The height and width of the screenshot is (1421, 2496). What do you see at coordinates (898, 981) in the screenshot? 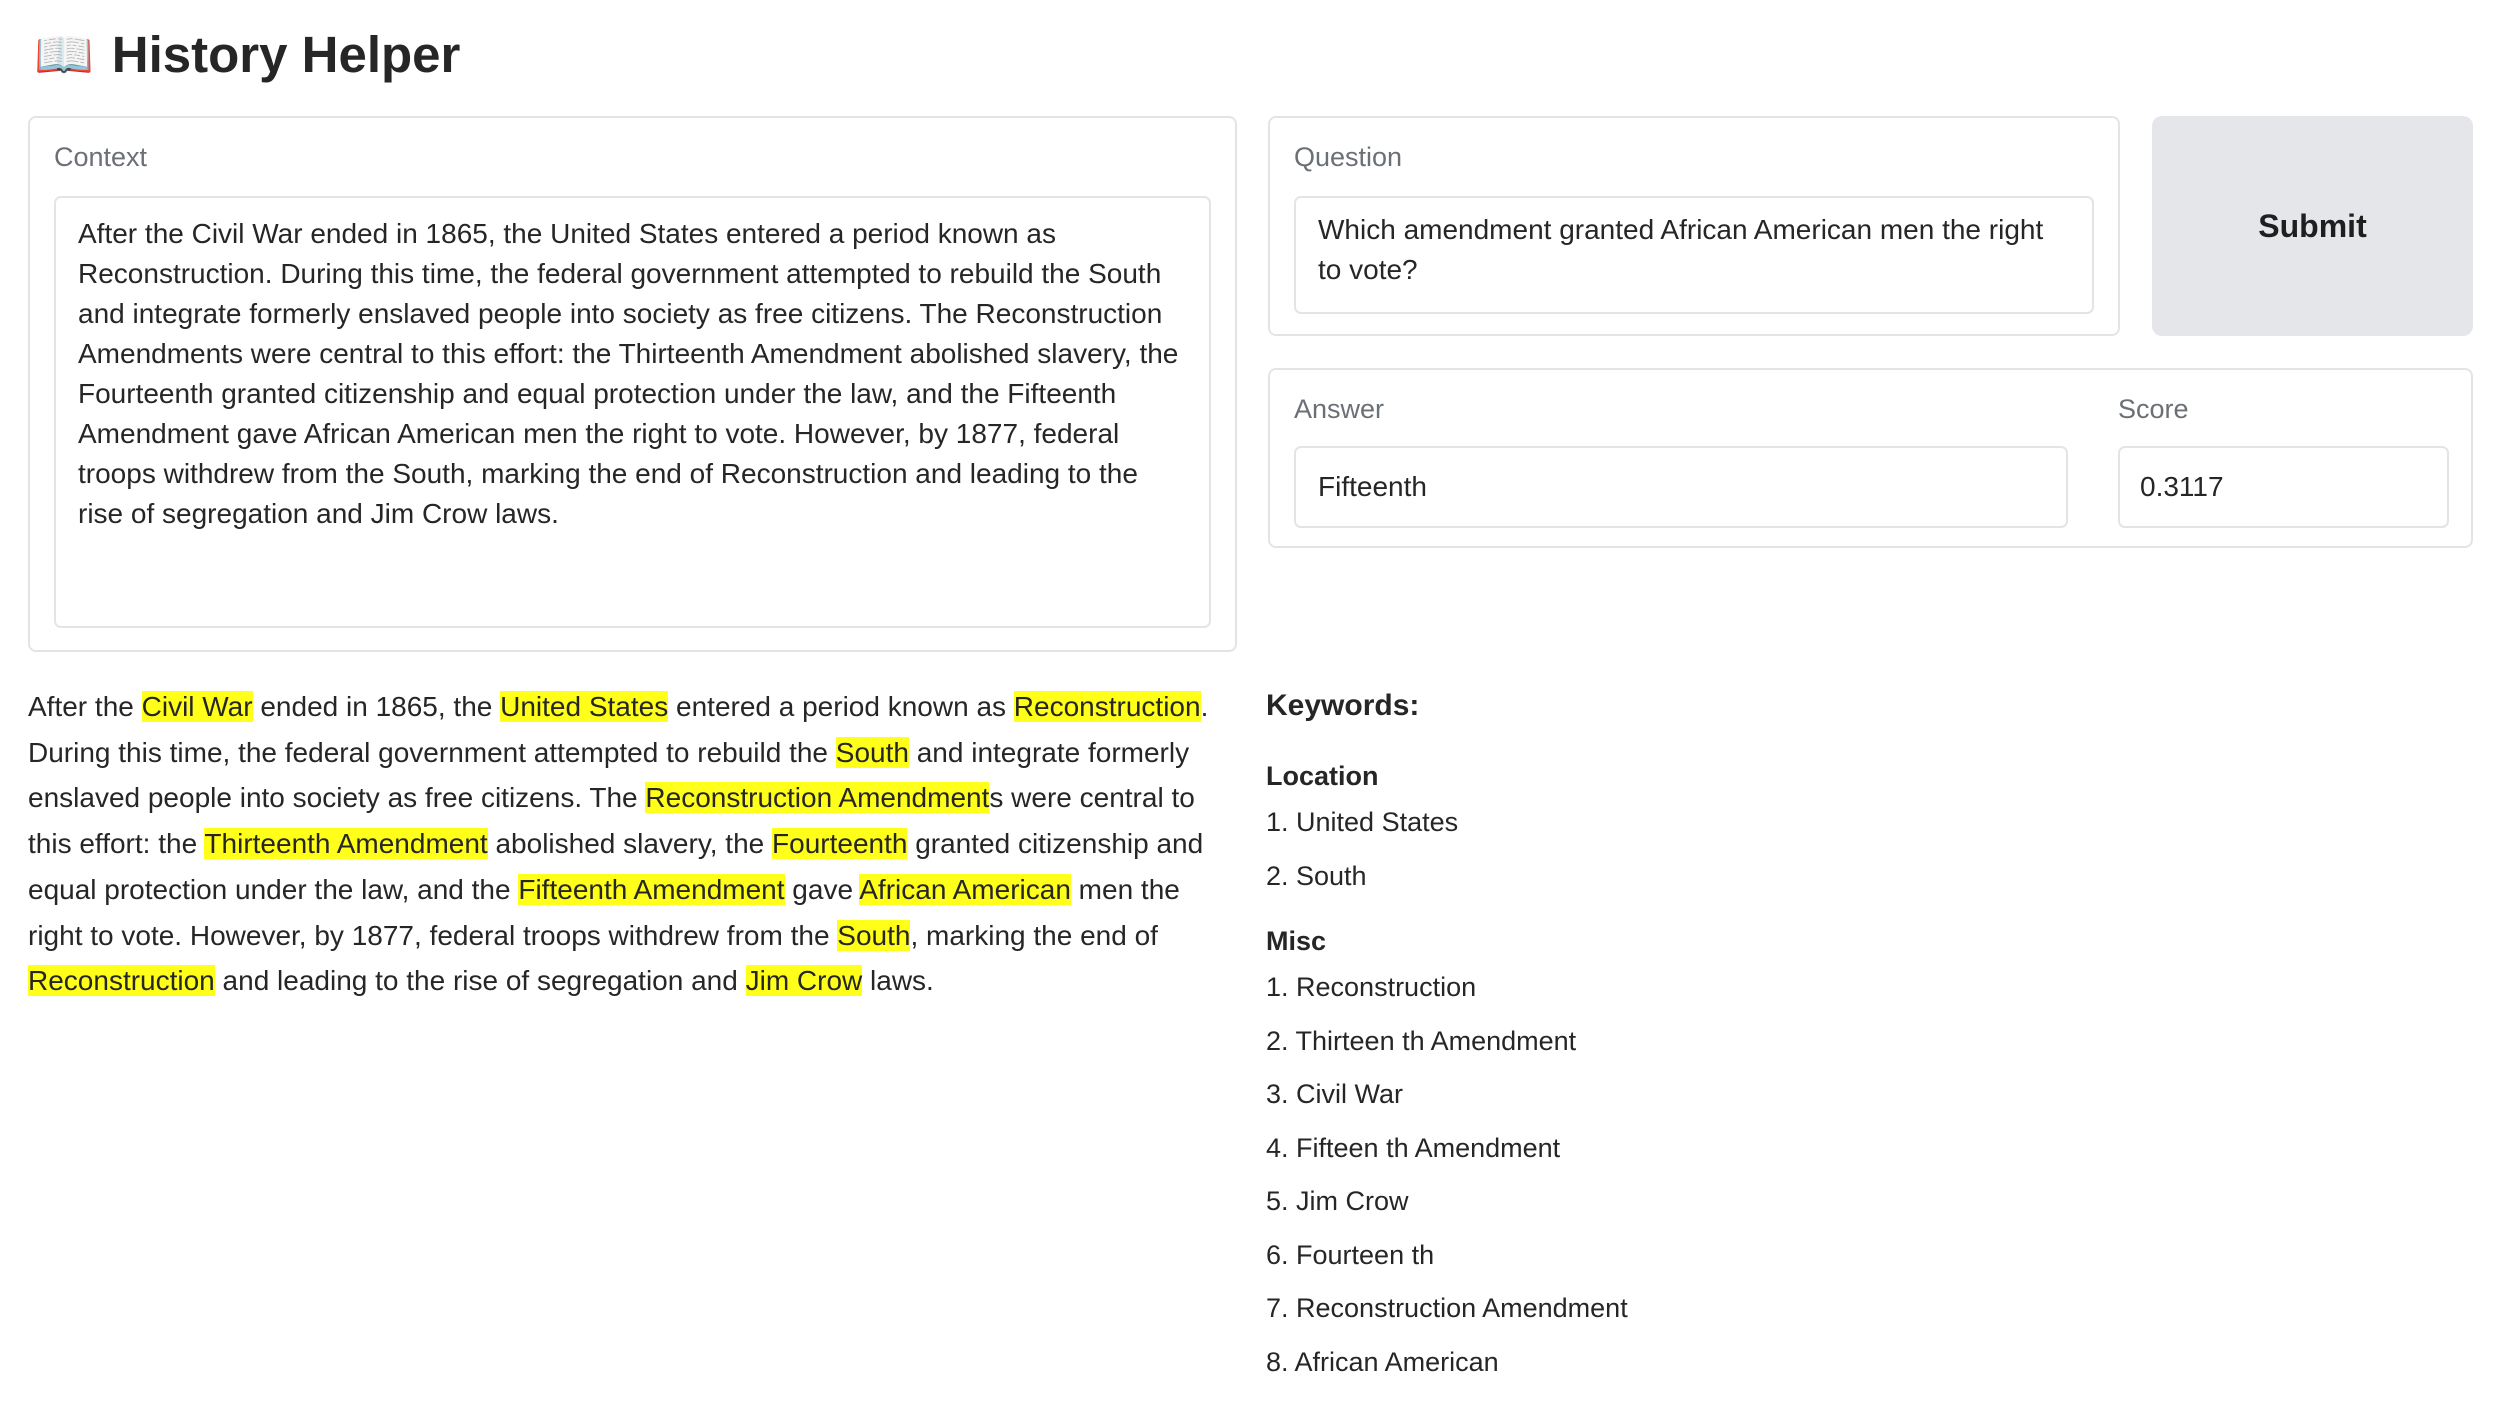
I see `passage-text: laws.` at bounding box center [898, 981].